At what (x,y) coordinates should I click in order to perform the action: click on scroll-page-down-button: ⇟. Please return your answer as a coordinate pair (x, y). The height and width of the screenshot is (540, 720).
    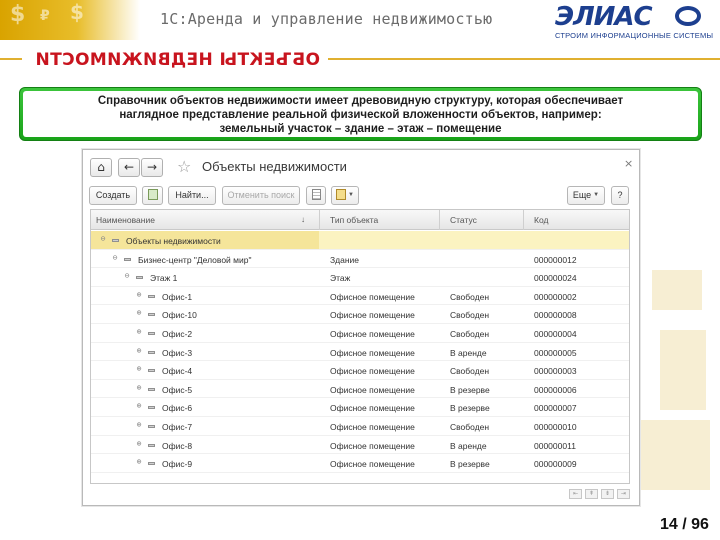
    Looking at the image, I should click on (607, 494).